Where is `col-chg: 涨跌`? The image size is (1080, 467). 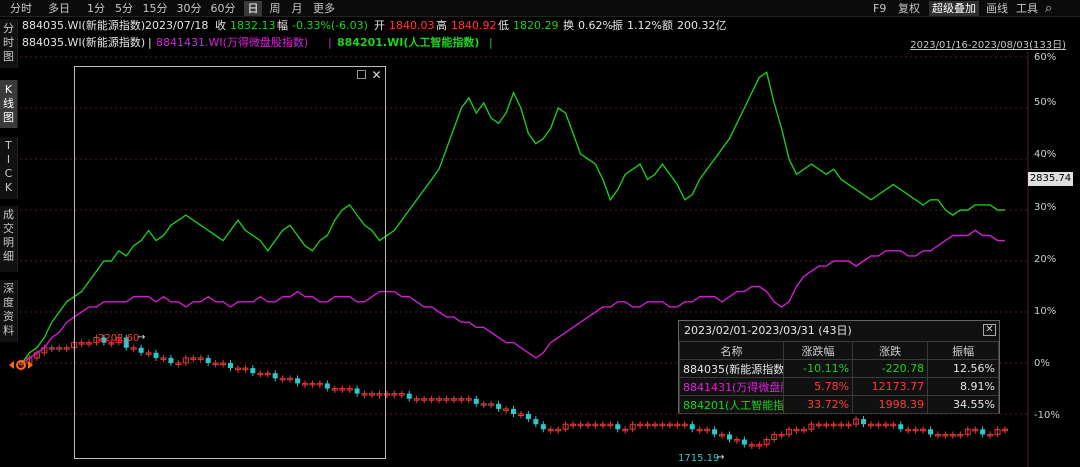
col-chg: 涨跌 is located at coordinates (890, 350).